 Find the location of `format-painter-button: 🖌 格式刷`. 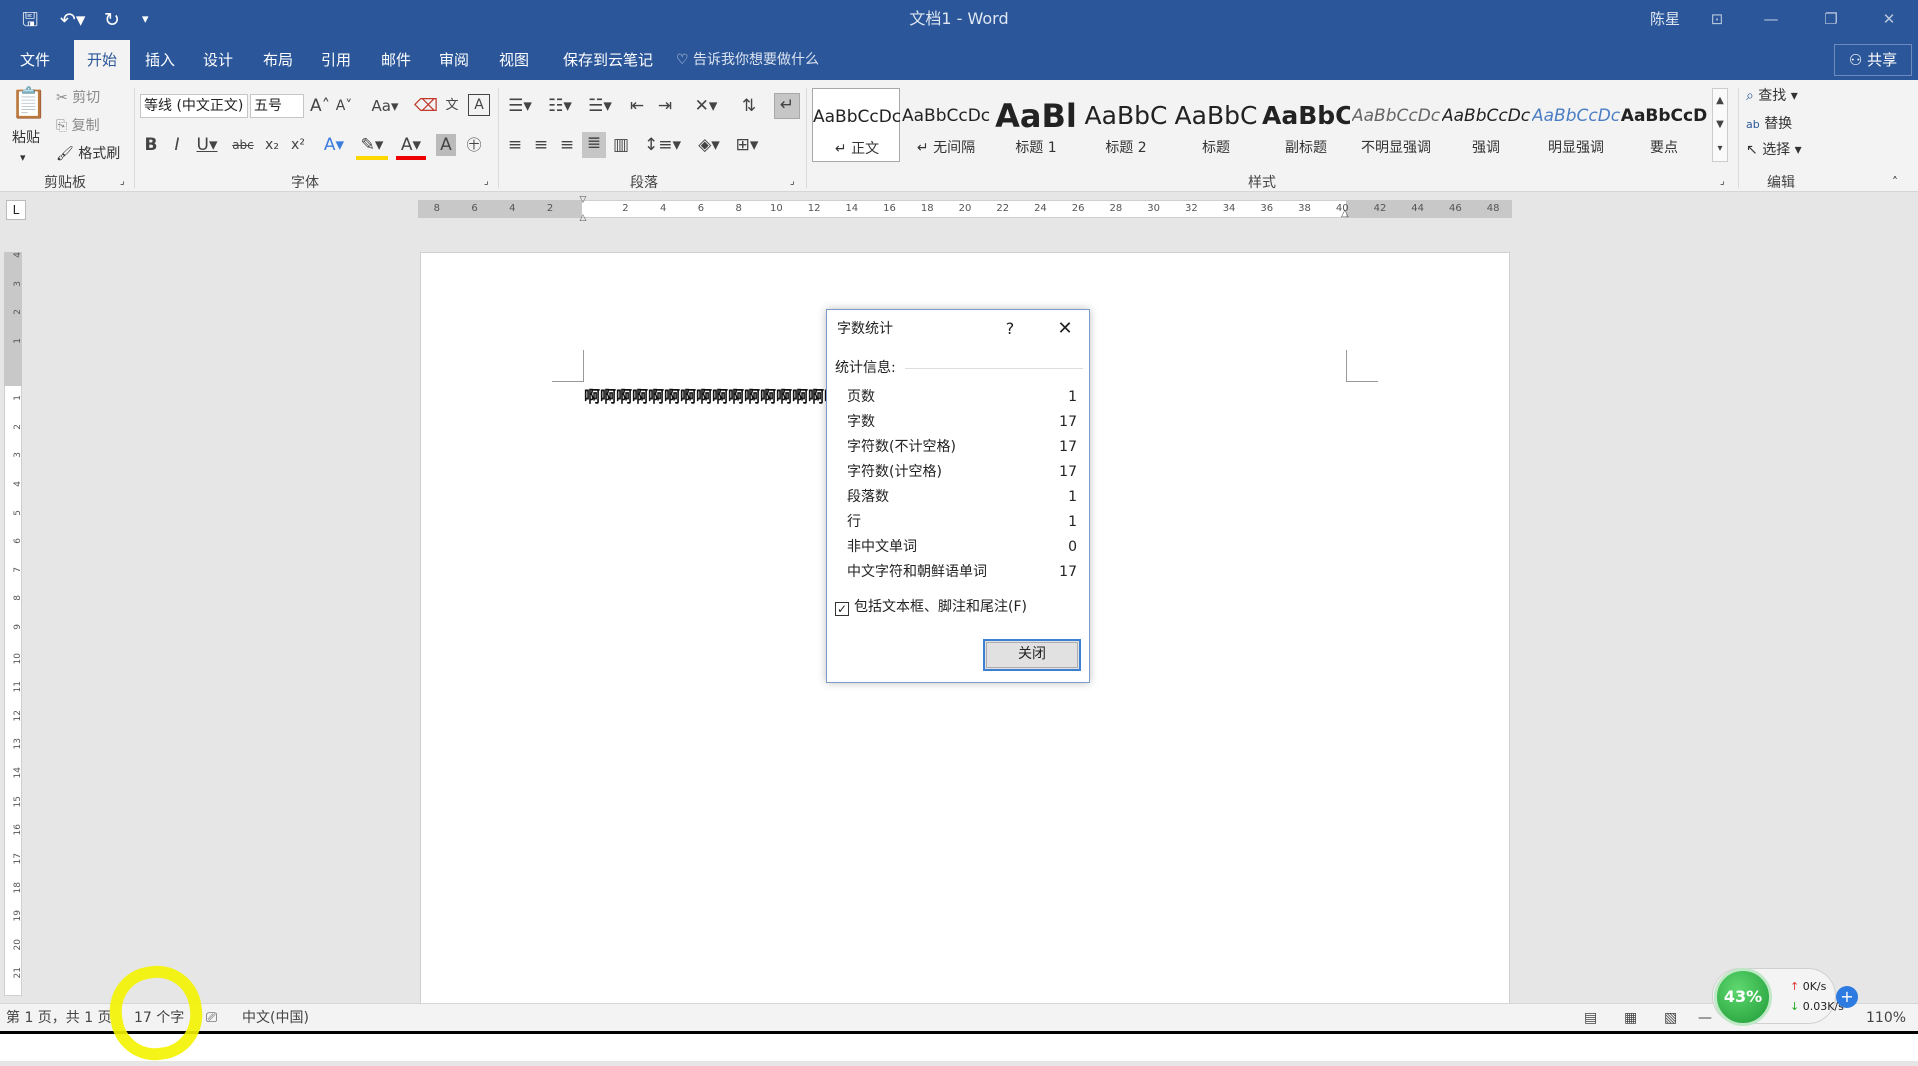

format-painter-button: 🖌 格式刷 is located at coordinates (88, 154).